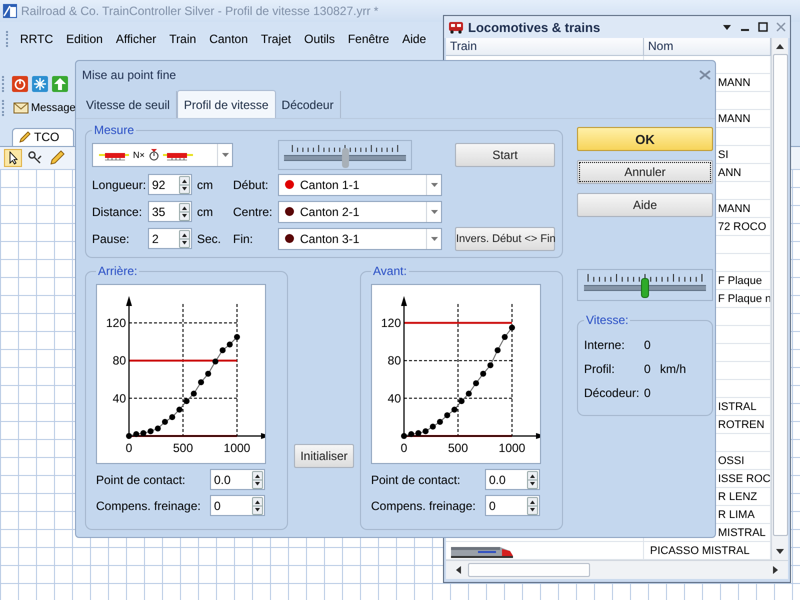  I want to click on arrow-up-icon, so click(60, 84).